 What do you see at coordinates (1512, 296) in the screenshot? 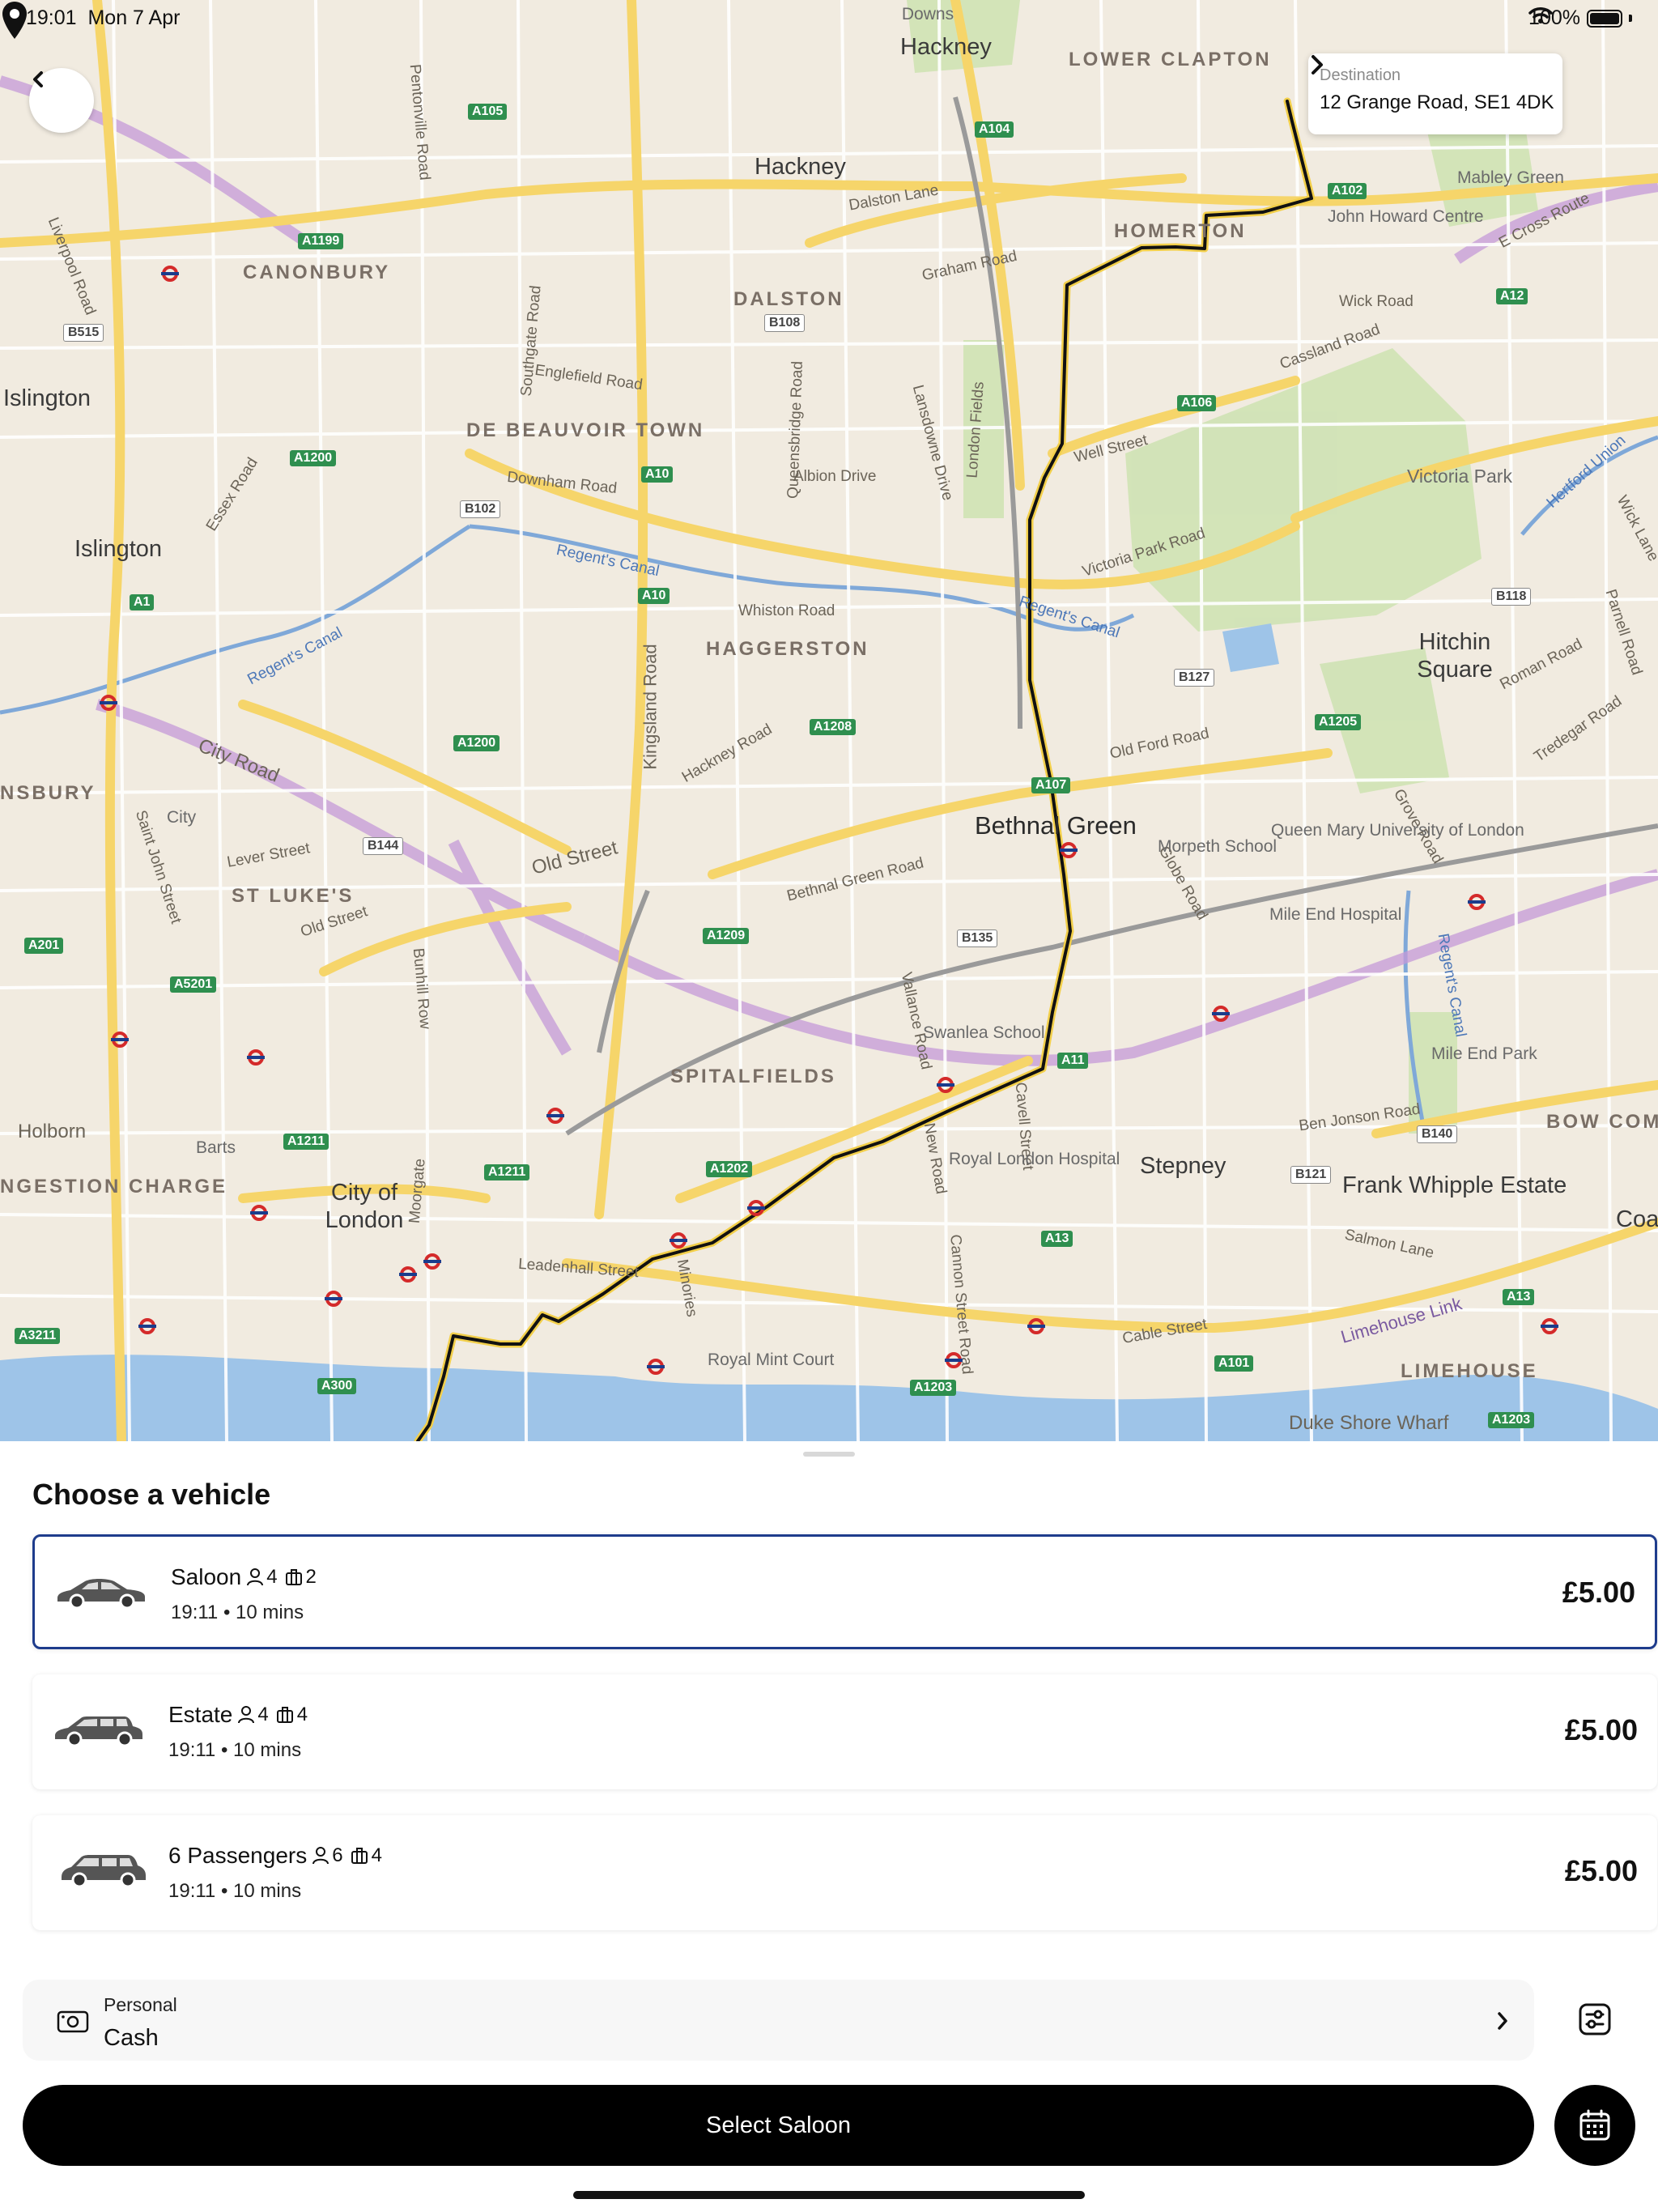
I see `road-badge: A12` at bounding box center [1512, 296].